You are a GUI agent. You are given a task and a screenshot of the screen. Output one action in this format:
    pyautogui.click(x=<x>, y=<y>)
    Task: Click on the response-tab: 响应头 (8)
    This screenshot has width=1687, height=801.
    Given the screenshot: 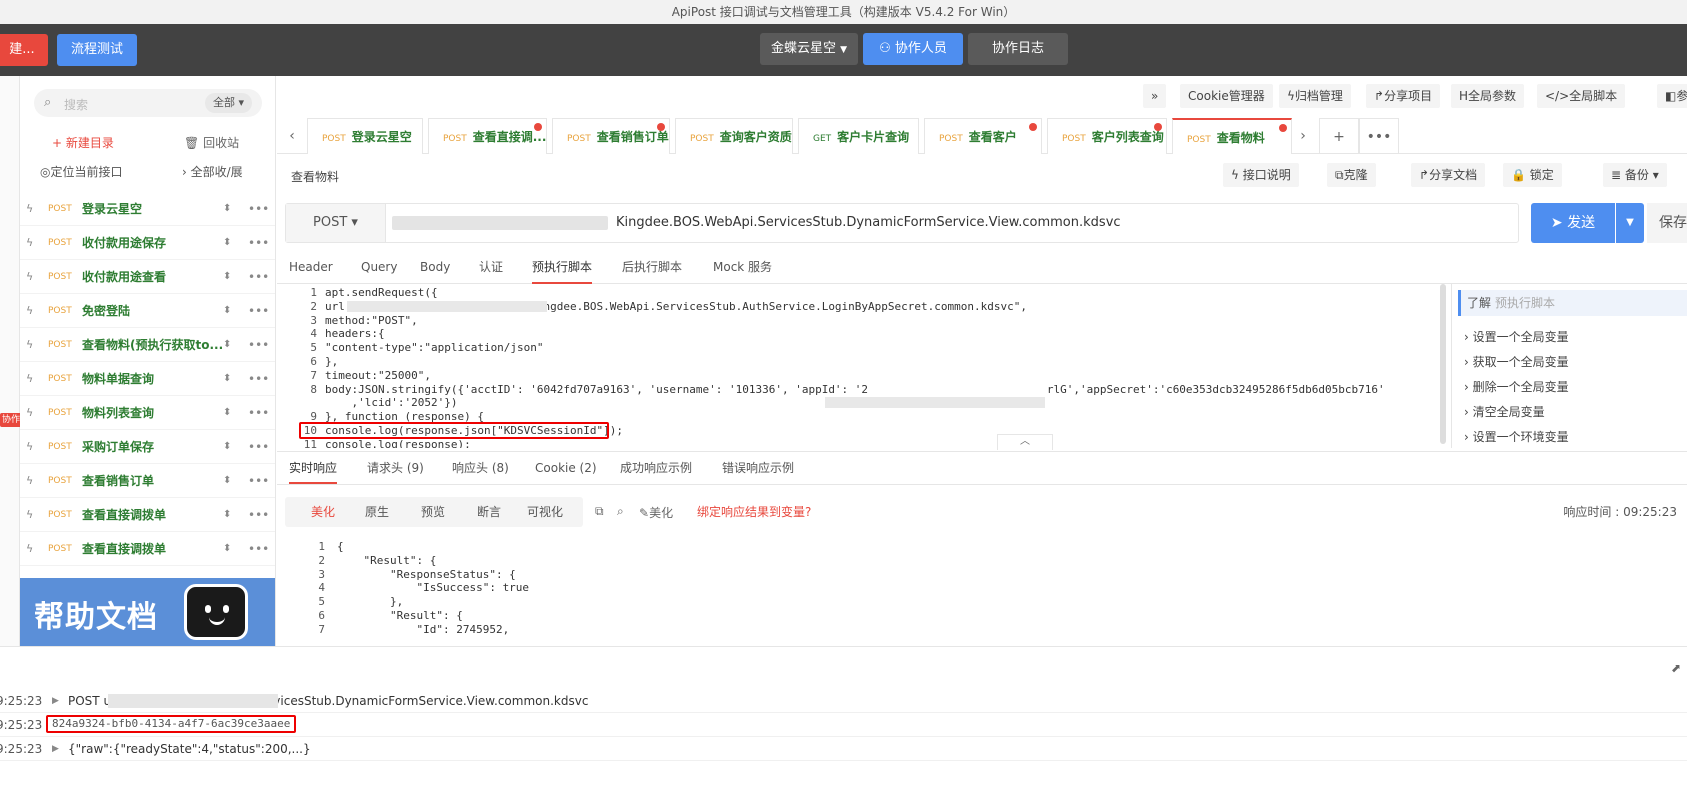 What is the action you would take?
    pyautogui.click(x=480, y=468)
    